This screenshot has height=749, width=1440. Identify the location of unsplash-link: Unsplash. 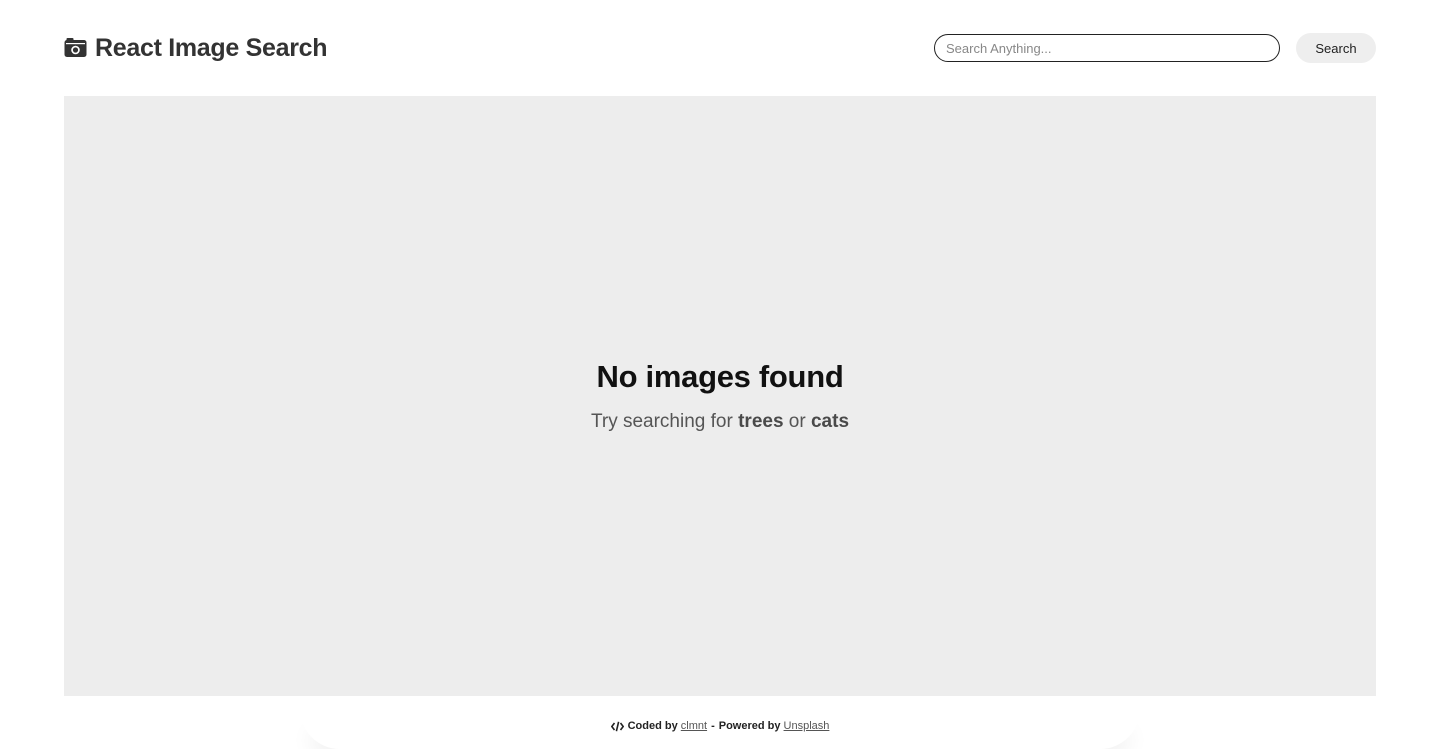
(807, 726).